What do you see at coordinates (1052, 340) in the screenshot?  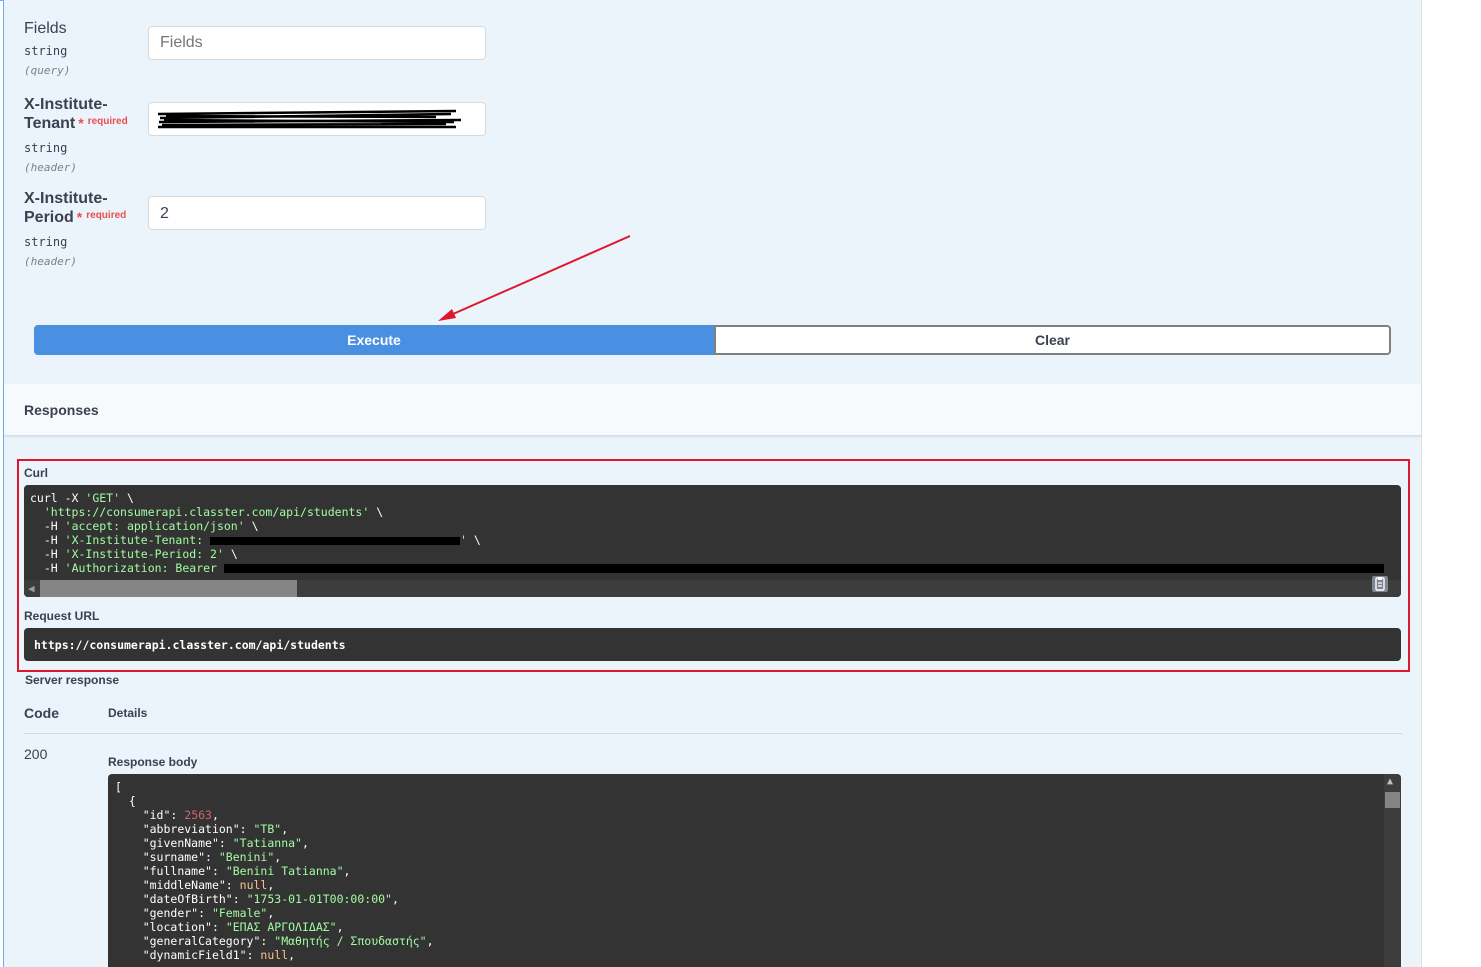 I see `clear-button: Clear` at bounding box center [1052, 340].